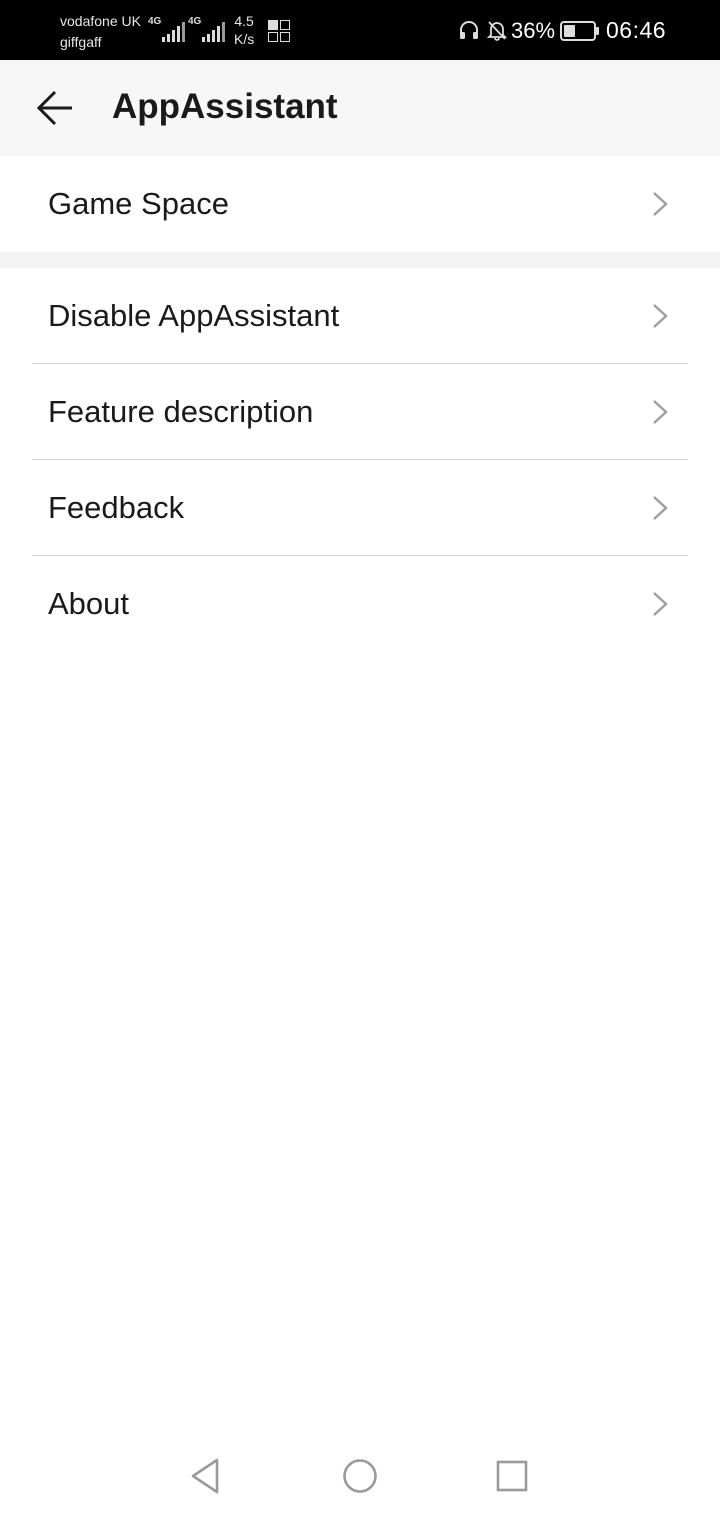 Image resolution: width=720 pixels, height=1520 pixels. I want to click on square-recents-icon, so click(512, 1476).